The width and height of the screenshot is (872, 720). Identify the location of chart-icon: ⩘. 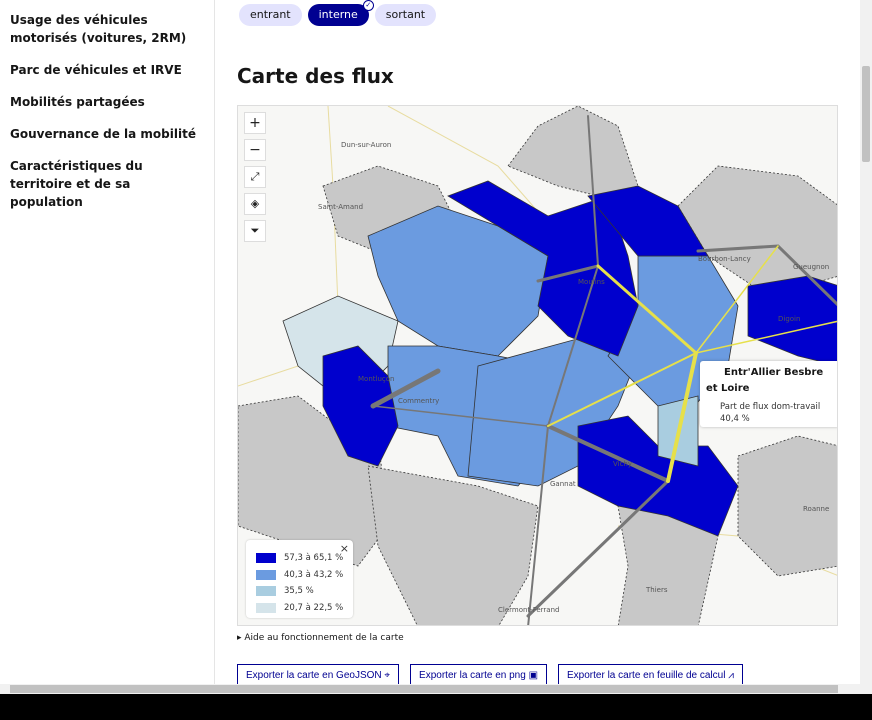
(731, 675).